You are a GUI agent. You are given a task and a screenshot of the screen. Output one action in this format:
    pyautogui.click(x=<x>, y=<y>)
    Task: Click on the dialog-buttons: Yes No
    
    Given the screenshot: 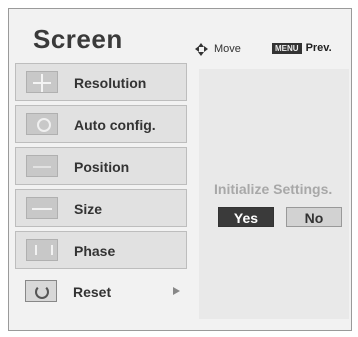 What is the action you would take?
    pyautogui.click(x=286, y=217)
    